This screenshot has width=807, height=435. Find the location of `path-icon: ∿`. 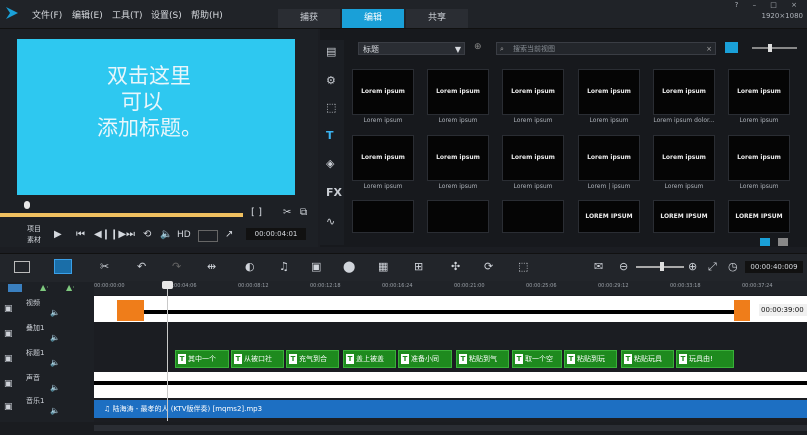

path-icon: ∿ is located at coordinates (330, 221).